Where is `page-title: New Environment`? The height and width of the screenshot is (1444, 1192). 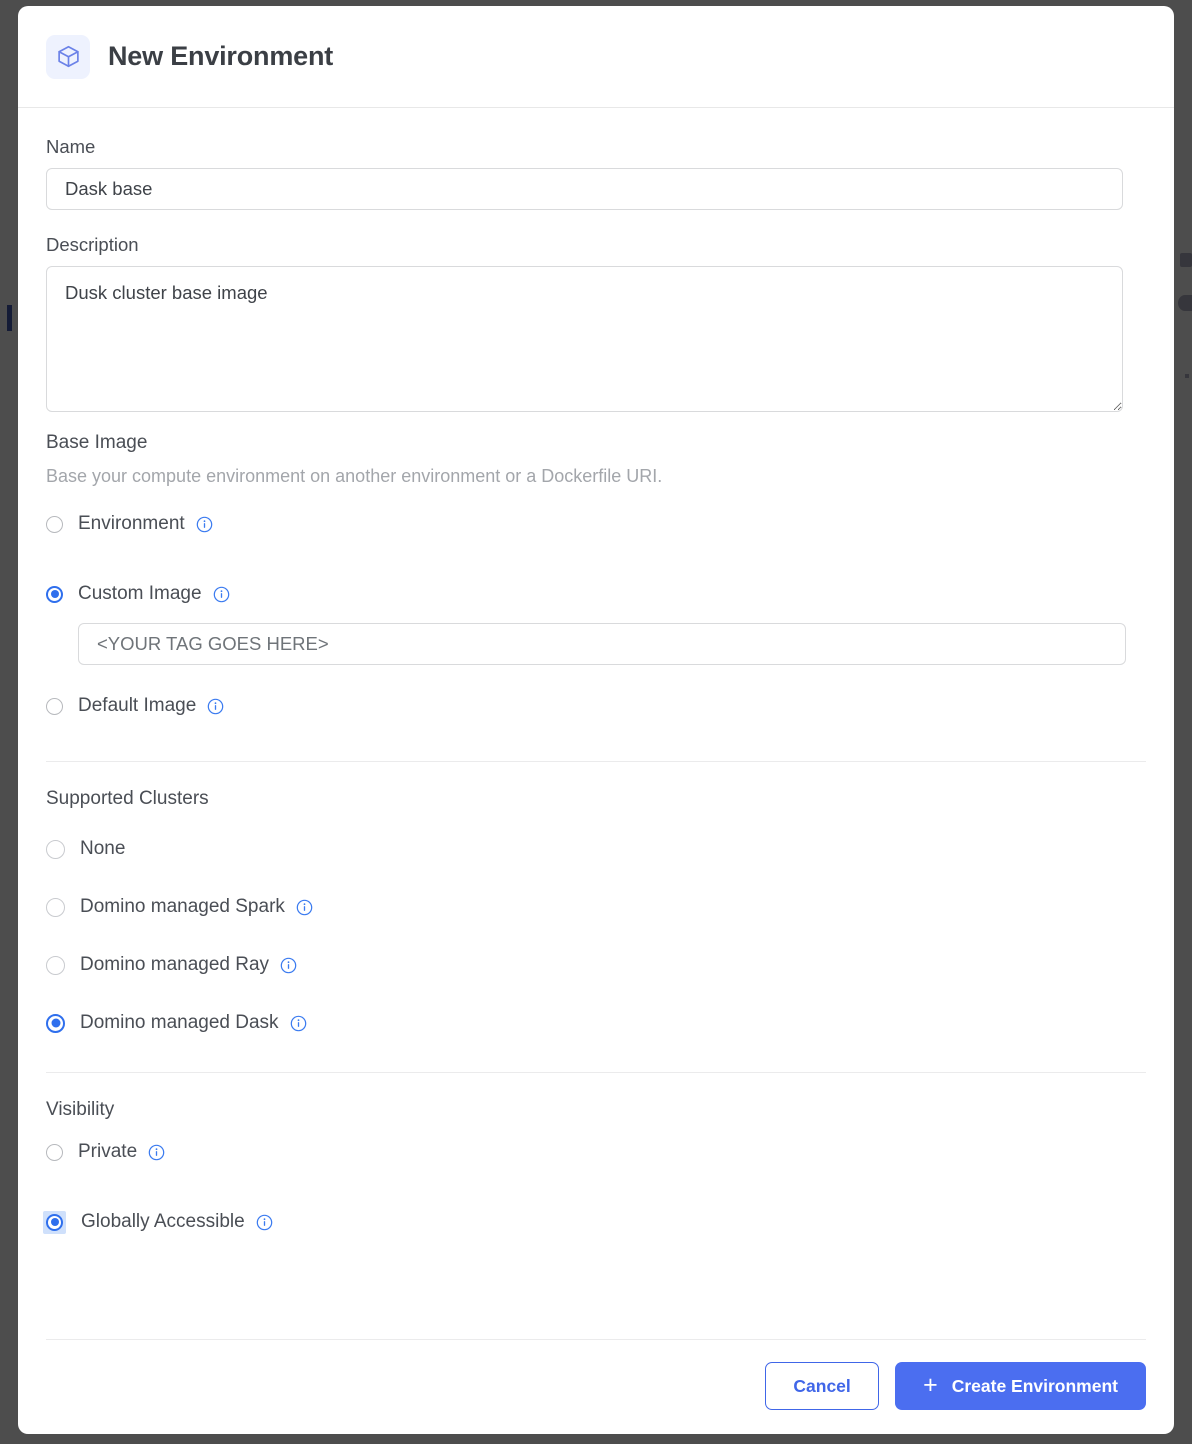 page-title: New Environment is located at coordinates (221, 56).